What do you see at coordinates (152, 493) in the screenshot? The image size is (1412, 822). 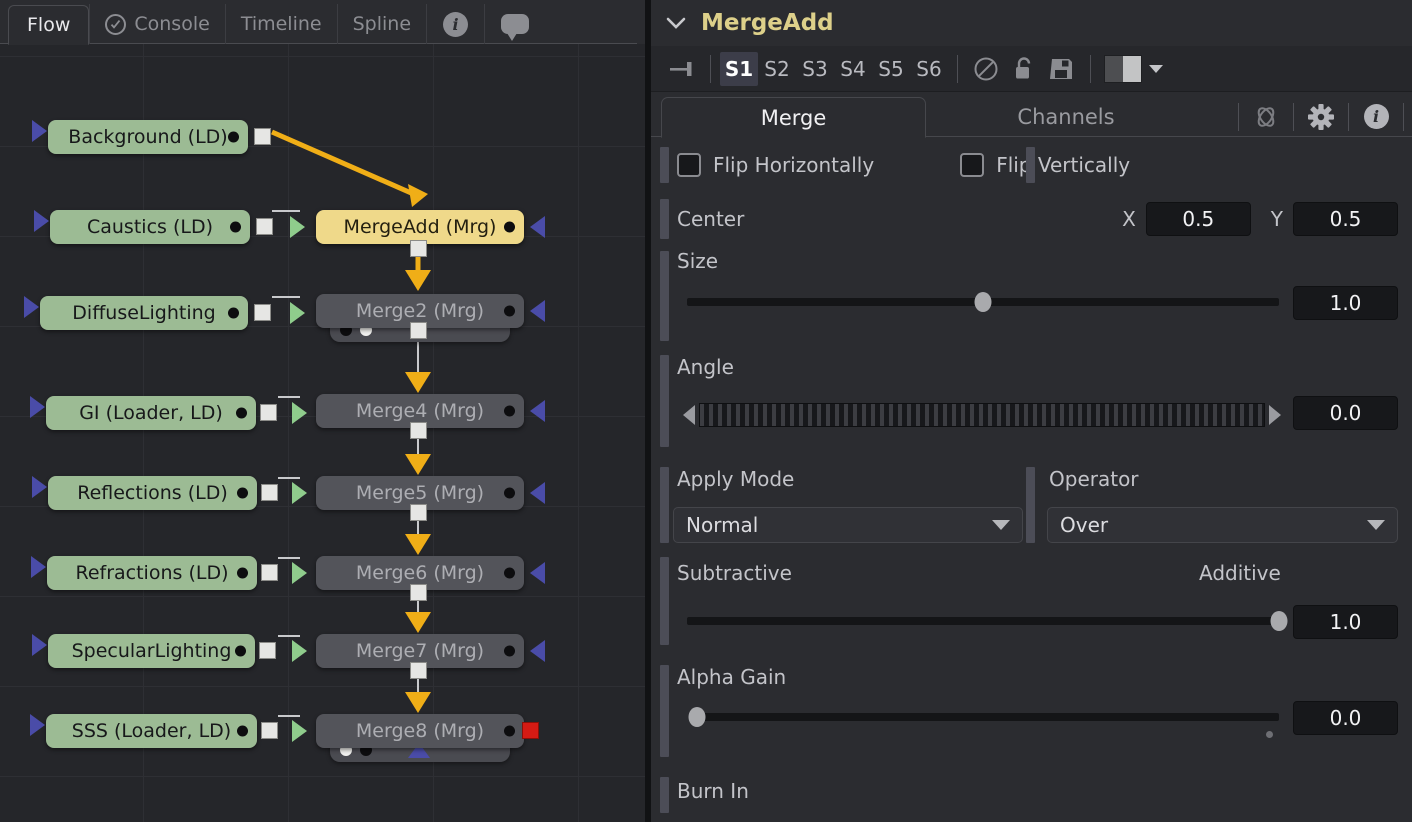 I see `node-reflections: Reflections (LD)` at bounding box center [152, 493].